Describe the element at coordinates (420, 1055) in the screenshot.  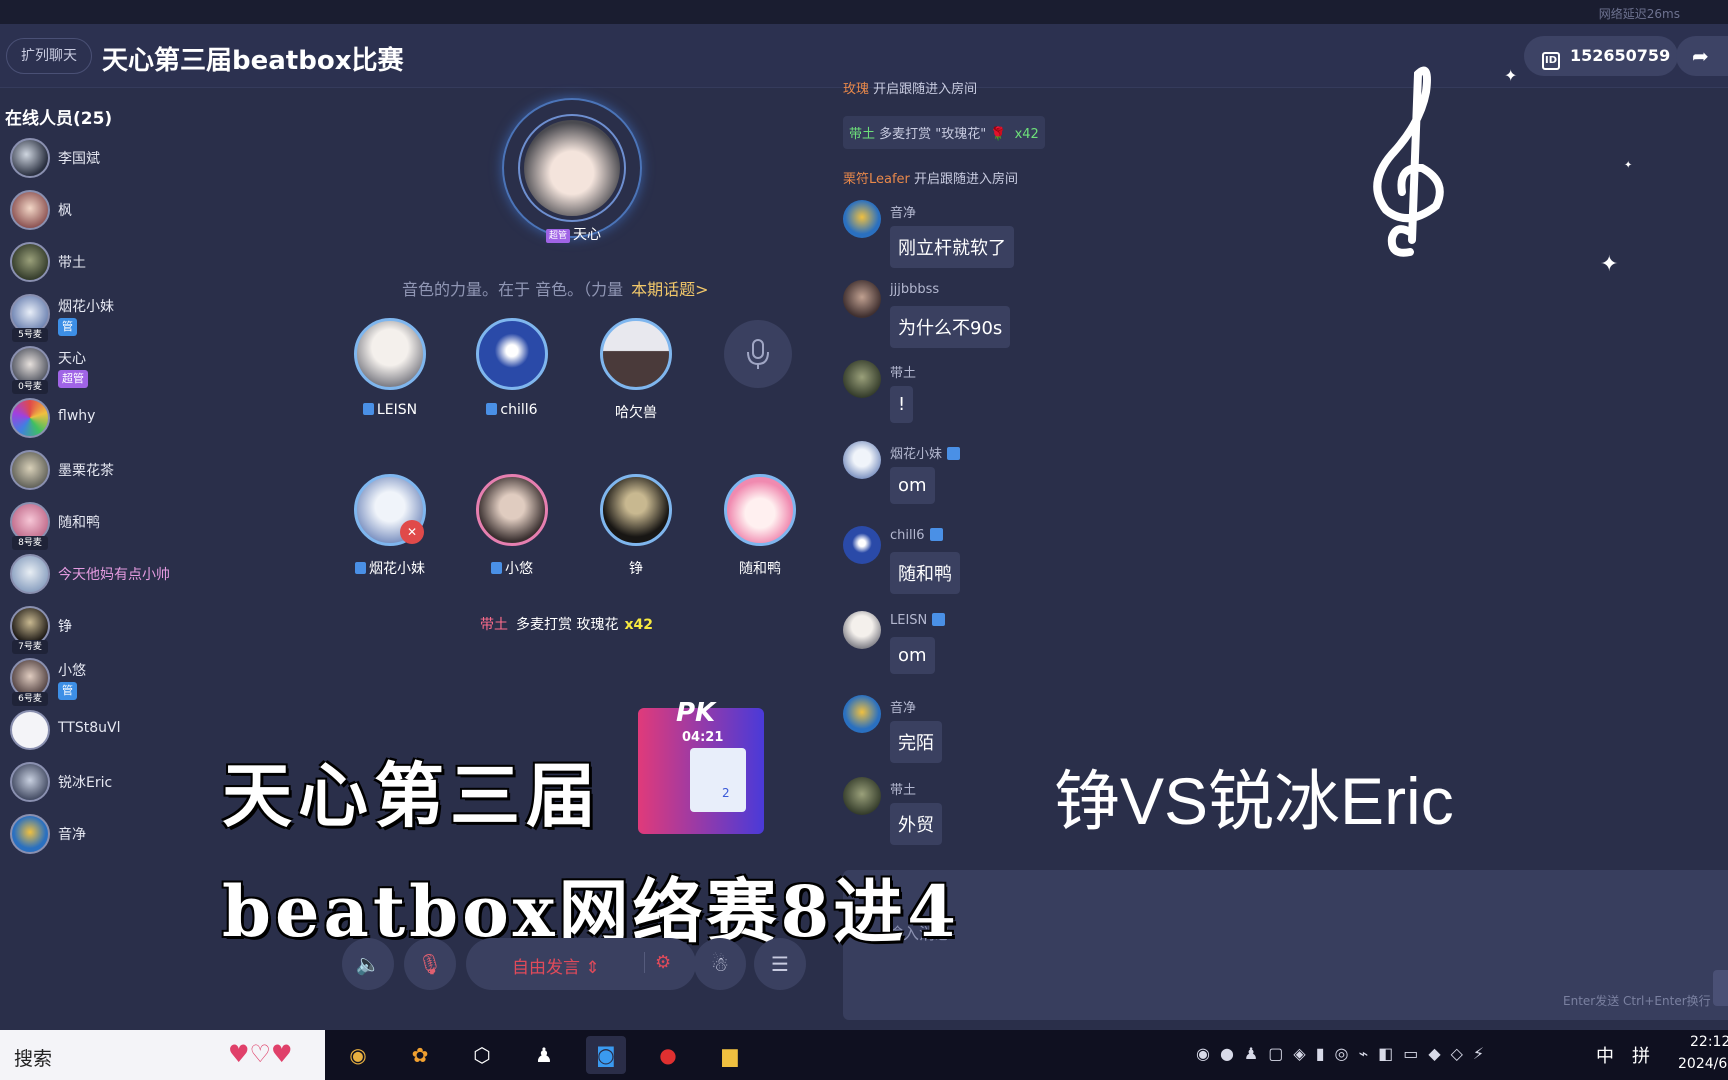
I see `fl-studio-icon: ✿` at that location.